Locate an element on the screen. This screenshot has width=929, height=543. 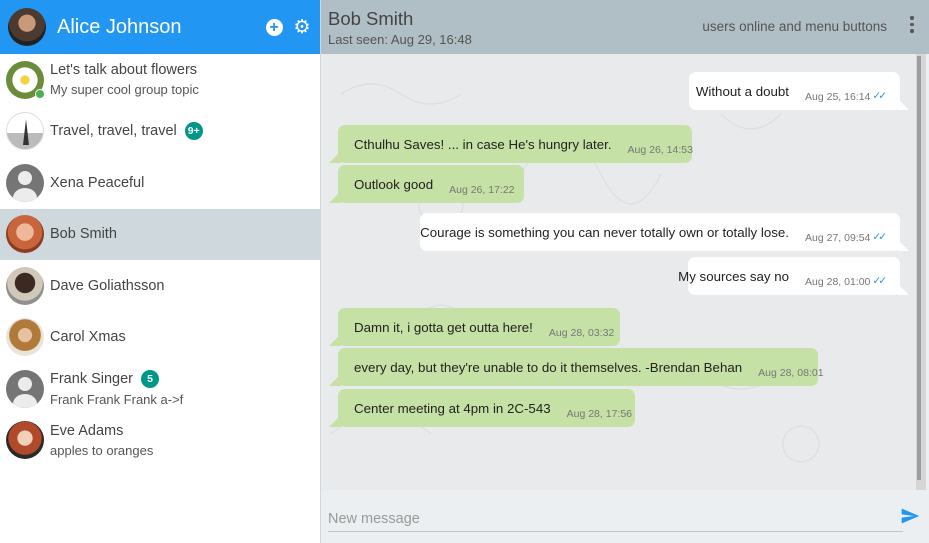
gear-icon: ⚙ is located at coordinates (302, 27).